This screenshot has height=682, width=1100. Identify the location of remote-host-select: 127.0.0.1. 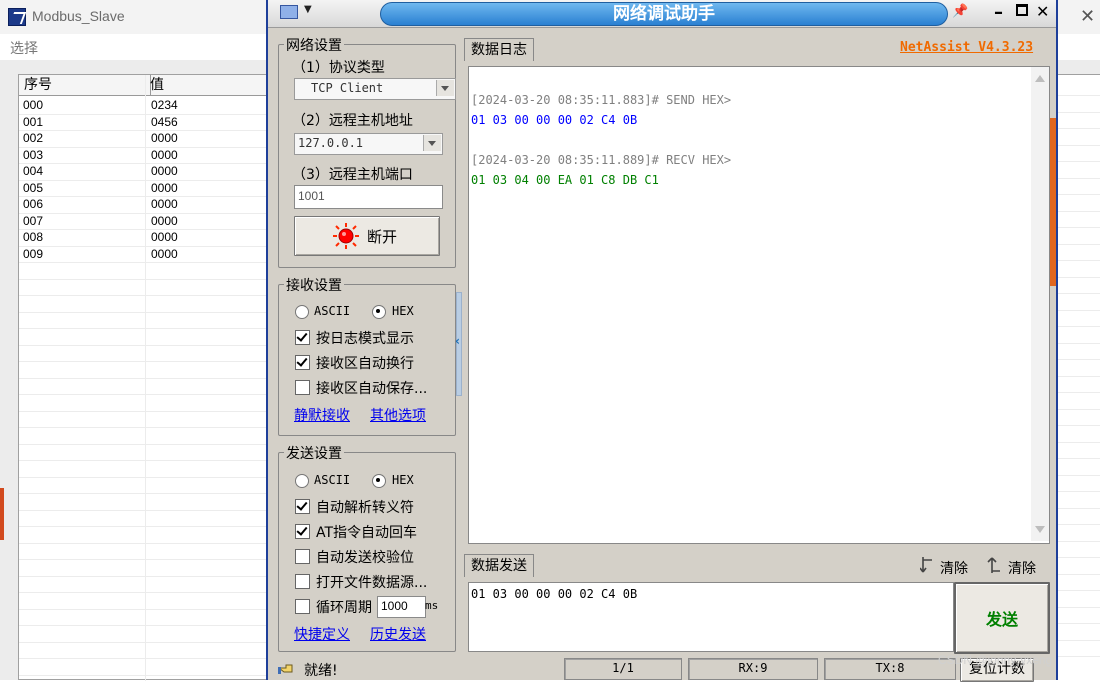
(368, 144).